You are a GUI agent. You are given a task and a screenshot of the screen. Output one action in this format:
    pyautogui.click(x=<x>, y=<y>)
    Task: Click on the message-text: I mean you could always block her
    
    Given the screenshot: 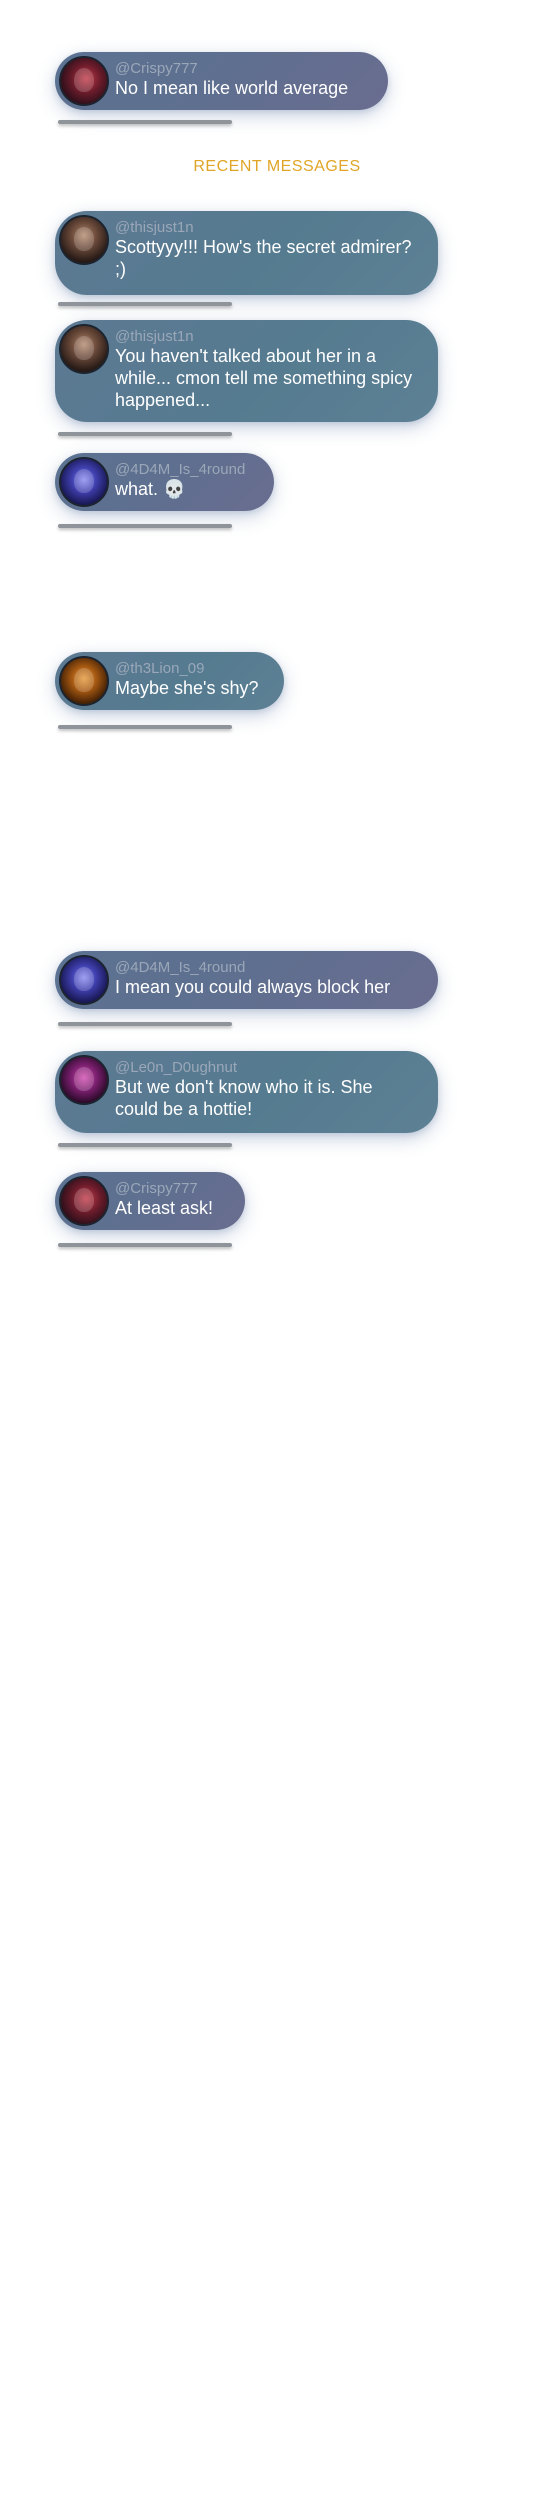 What is the action you would take?
    pyautogui.click(x=253, y=987)
    